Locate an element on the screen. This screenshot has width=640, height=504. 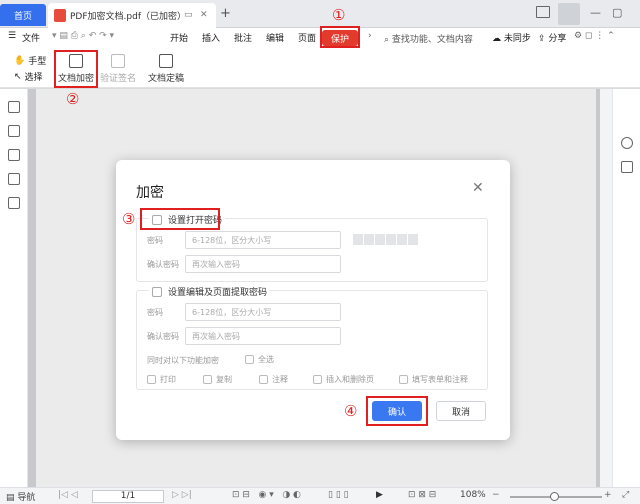
option-fill-forms: 填写表单和注释 is located at coordinates (433, 379).